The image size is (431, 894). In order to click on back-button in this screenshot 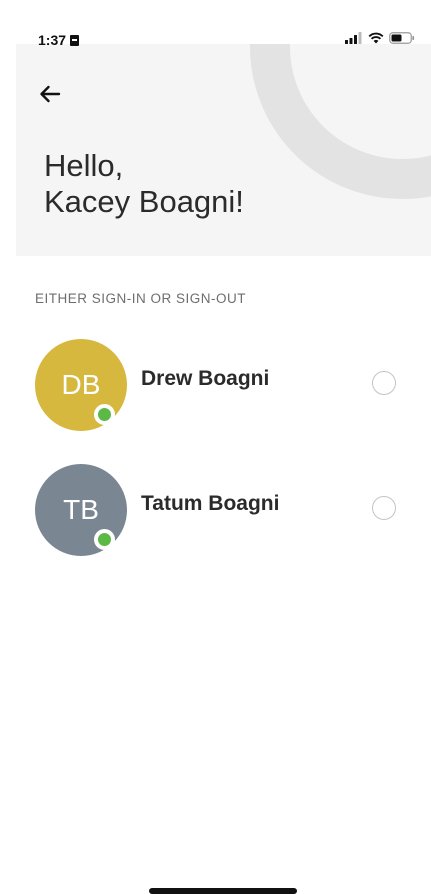, I will do `click(50, 94)`.